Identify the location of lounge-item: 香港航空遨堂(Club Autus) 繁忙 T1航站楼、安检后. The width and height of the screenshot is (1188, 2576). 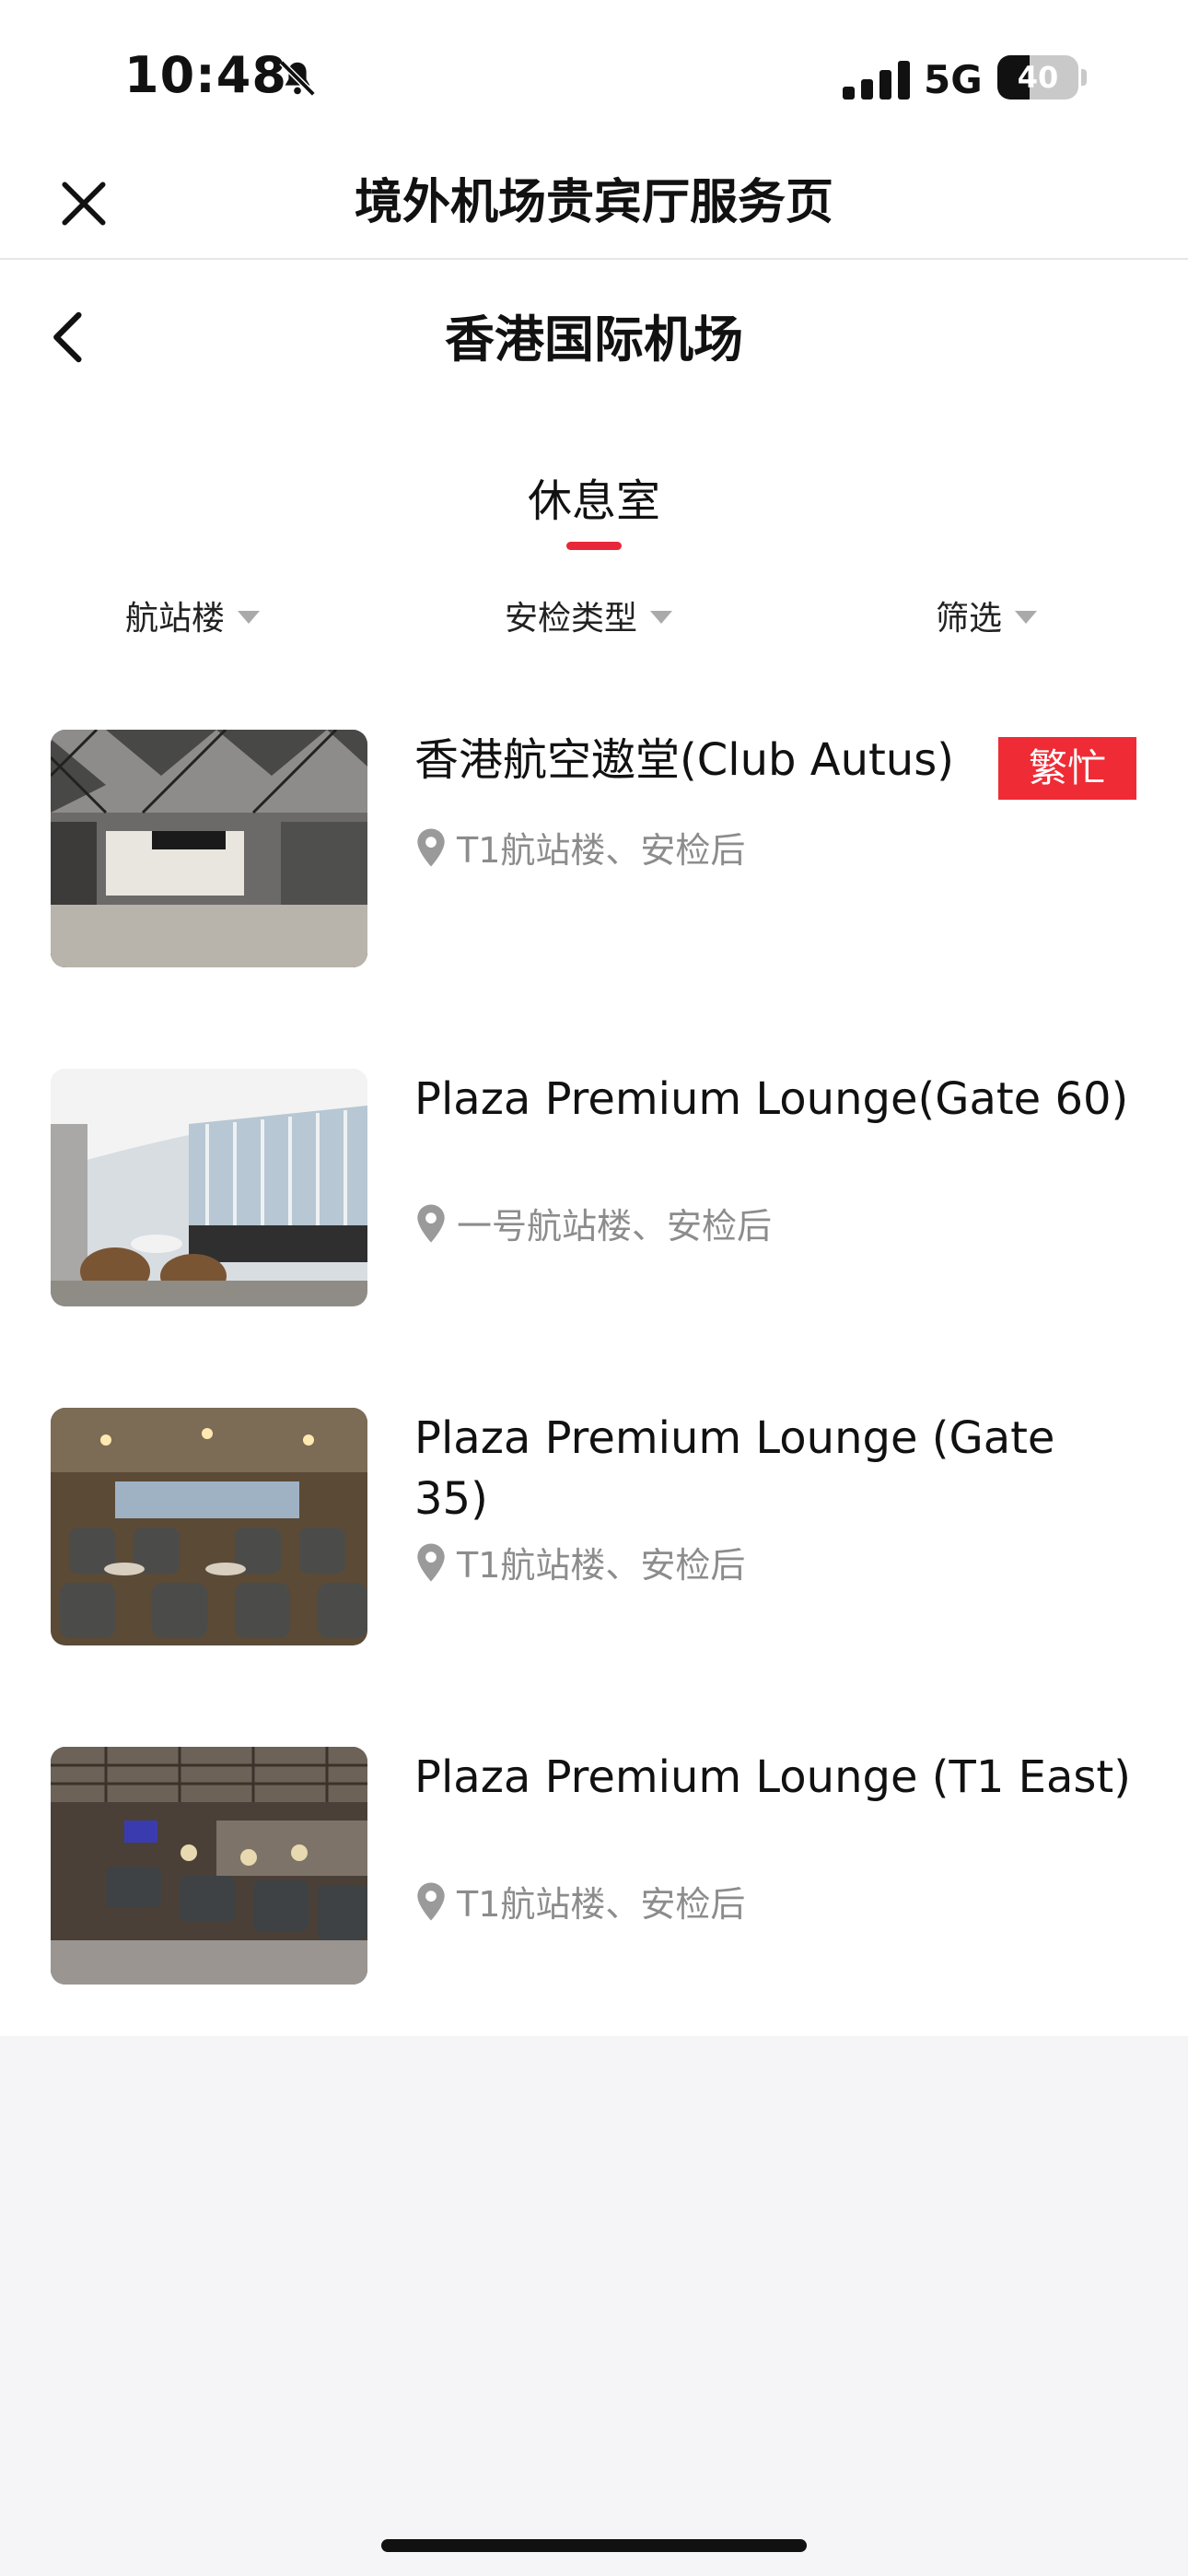
(594, 868).